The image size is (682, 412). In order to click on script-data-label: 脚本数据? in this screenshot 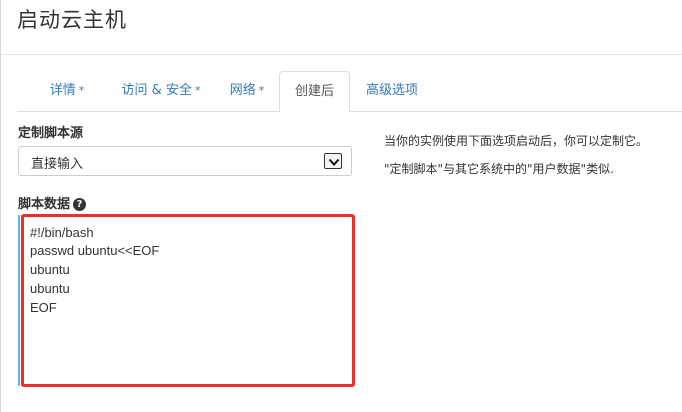, I will do `click(52, 202)`.